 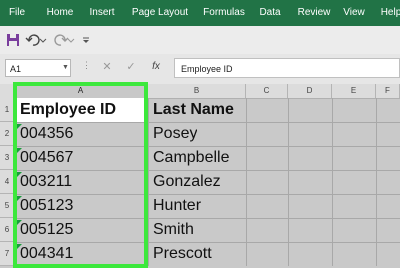 What do you see at coordinates (107, 67) in the screenshot?
I see `cancel-button: ✕` at bounding box center [107, 67].